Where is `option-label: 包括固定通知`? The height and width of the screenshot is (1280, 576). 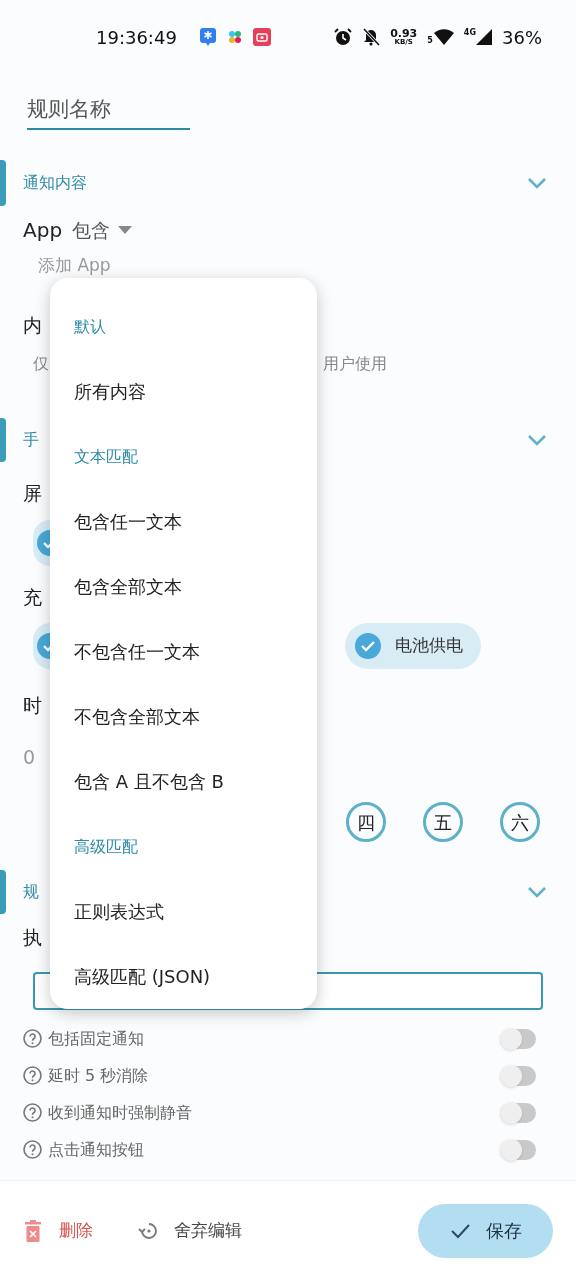 option-label: 包括固定通知 is located at coordinates (96, 1038).